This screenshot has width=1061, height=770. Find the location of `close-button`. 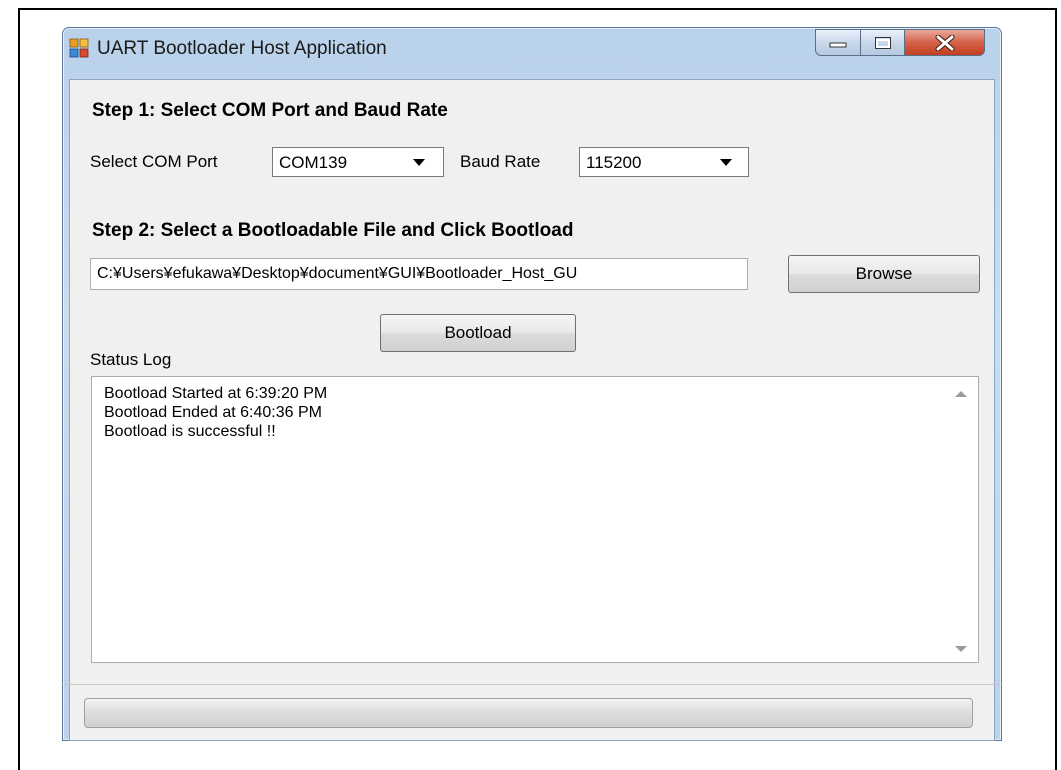

close-button is located at coordinates (945, 42).